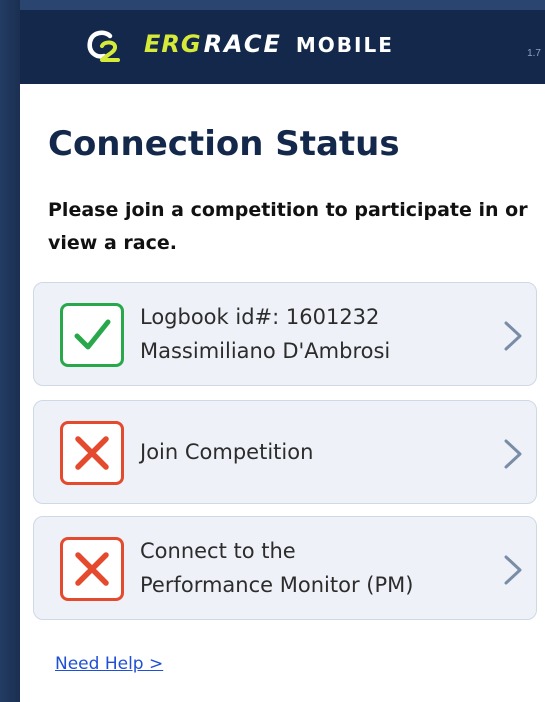 This screenshot has height=702, width=545. What do you see at coordinates (109, 664) in the screenshot?
I see `need-help-link: Need Help >` at bounding box center [109, 664].